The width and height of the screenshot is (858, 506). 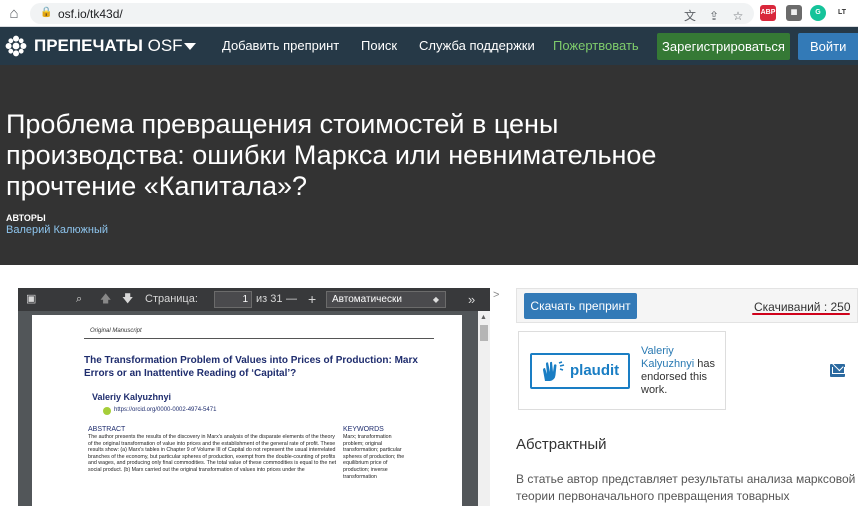 I want to click on zoom-select: Автоматически ◆, so click(x=386, y=299).